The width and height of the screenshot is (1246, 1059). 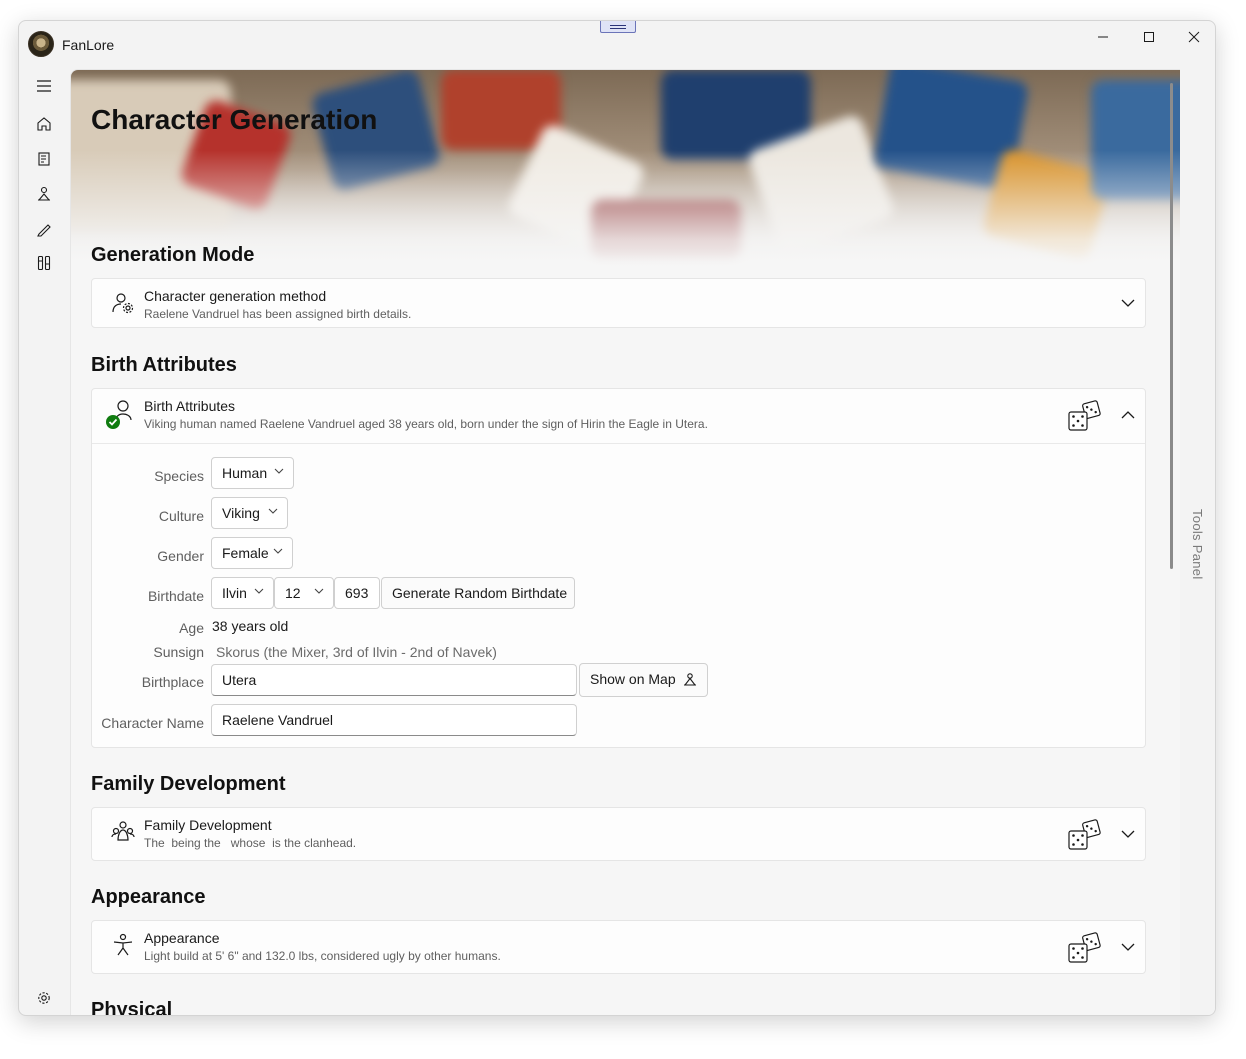 What do you see at coordinates (44, 542) in the screenshot?
I see `nav-rail` at bounding box center [44, 542].